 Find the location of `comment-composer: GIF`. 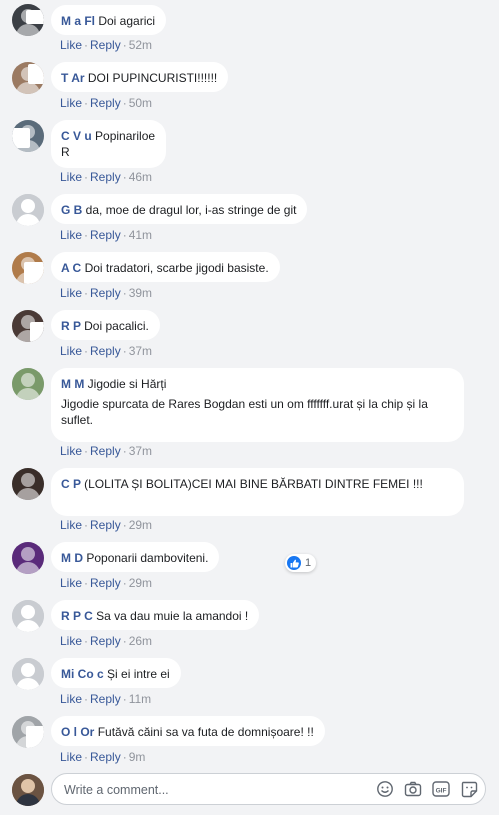

comment-composer: GIF is located at coordinates (249, 792).